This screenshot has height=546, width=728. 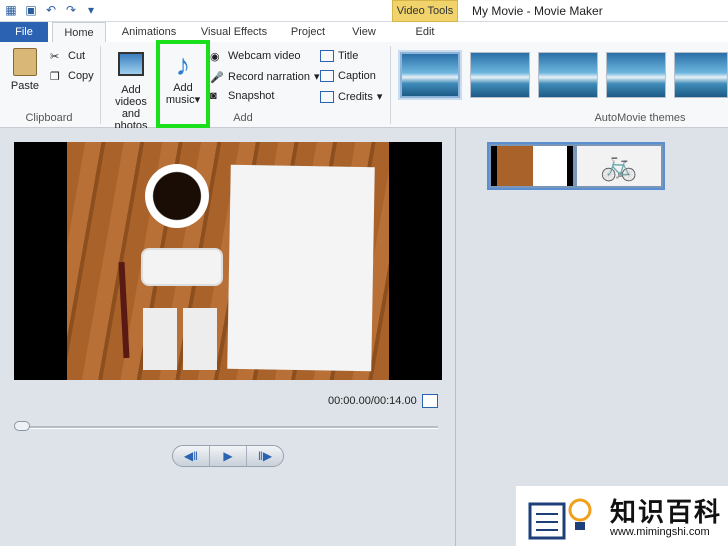 I want to click on transport-controls: ◀‖ ▶ ‖▶, so click(x=228, y=456).